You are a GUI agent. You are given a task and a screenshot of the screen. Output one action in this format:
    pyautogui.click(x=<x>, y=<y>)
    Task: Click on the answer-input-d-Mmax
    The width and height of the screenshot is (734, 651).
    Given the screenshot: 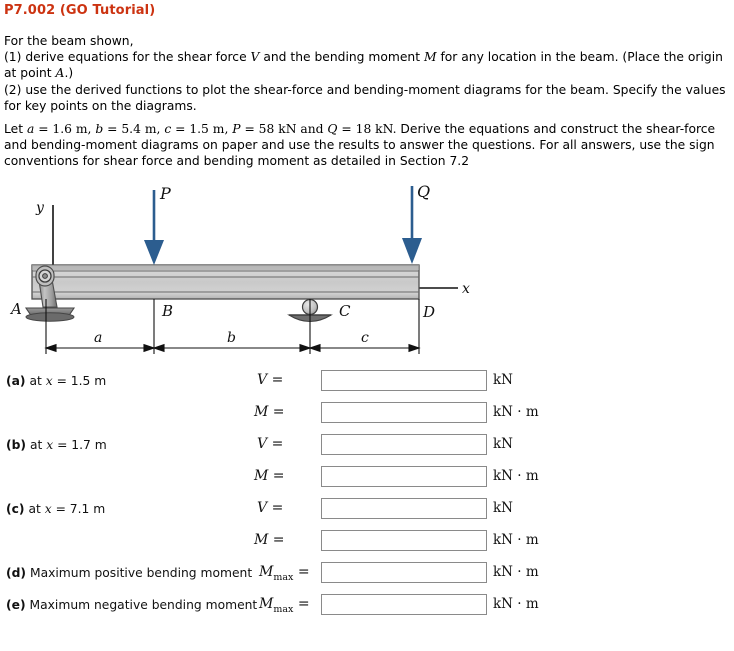 What is the action you would take?
    pyautogui.click(x=404, y=572)
    